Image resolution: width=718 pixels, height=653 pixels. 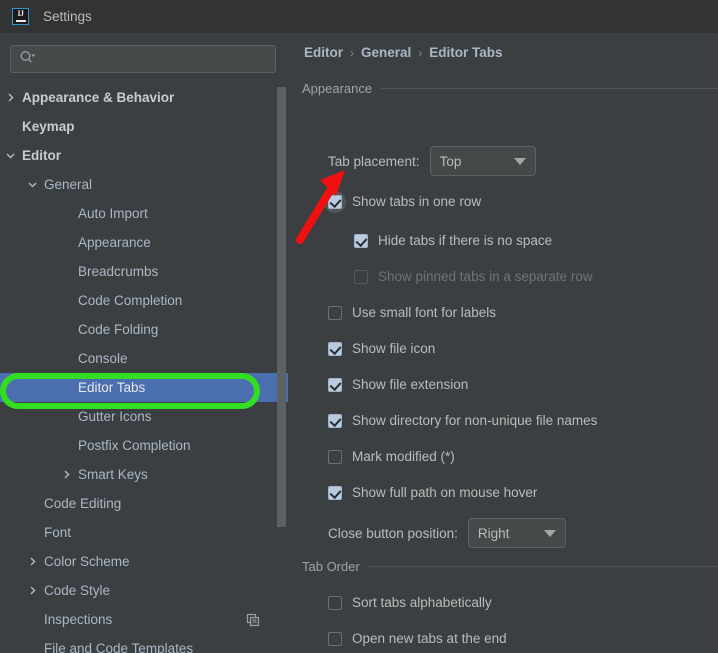 What do you see at coordinates (335, 602) in the screenshot?
I see `checkbox-sort-tabs-alphabetically` at bounding box center [335, 602].